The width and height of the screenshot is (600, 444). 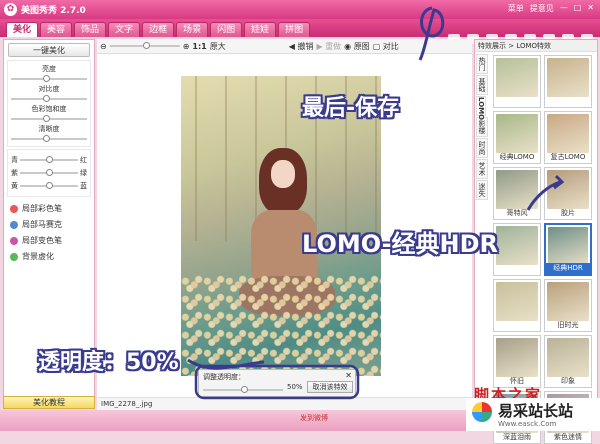 What do you see at coordinates (52, 240) in the screenshot?
I see `local-recolor-pen: 局部变色笔` at bounding box center [52, 240].